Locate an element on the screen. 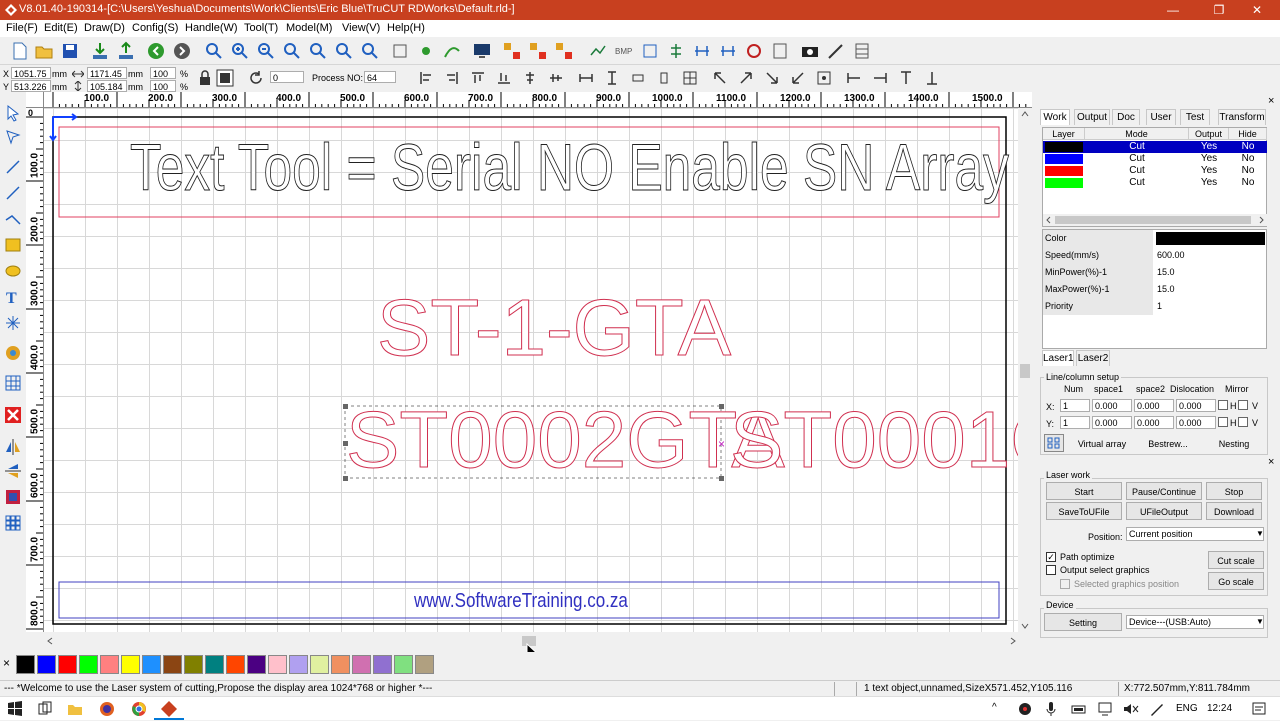 This screenshot has width=1280, height=721. pen-workspace-icon is located at coordinates (1157, 709).